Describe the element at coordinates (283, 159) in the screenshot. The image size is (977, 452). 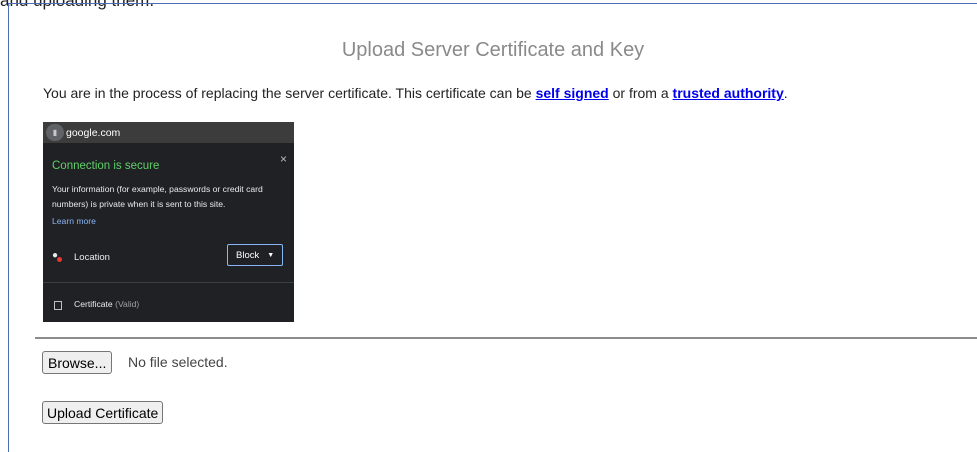
I see `close-icon: ×` at that location.